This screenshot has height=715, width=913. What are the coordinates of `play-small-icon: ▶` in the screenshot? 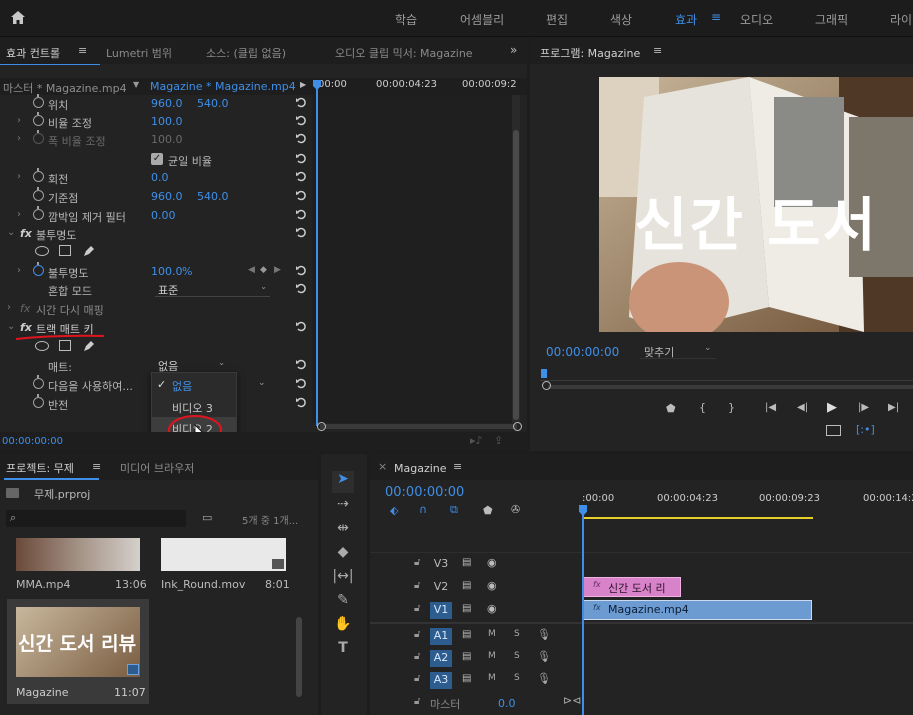 It's located at (303, 84).